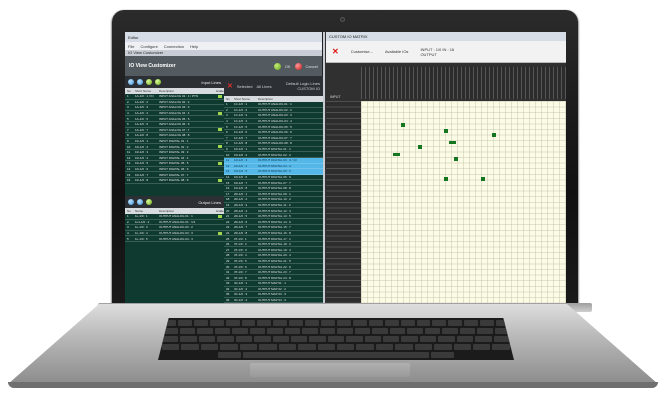 The height and width of the screenshot is (394, 665). I want to click on row-description: INPUT DIGITAL 02 : 2, so click(174, 146).